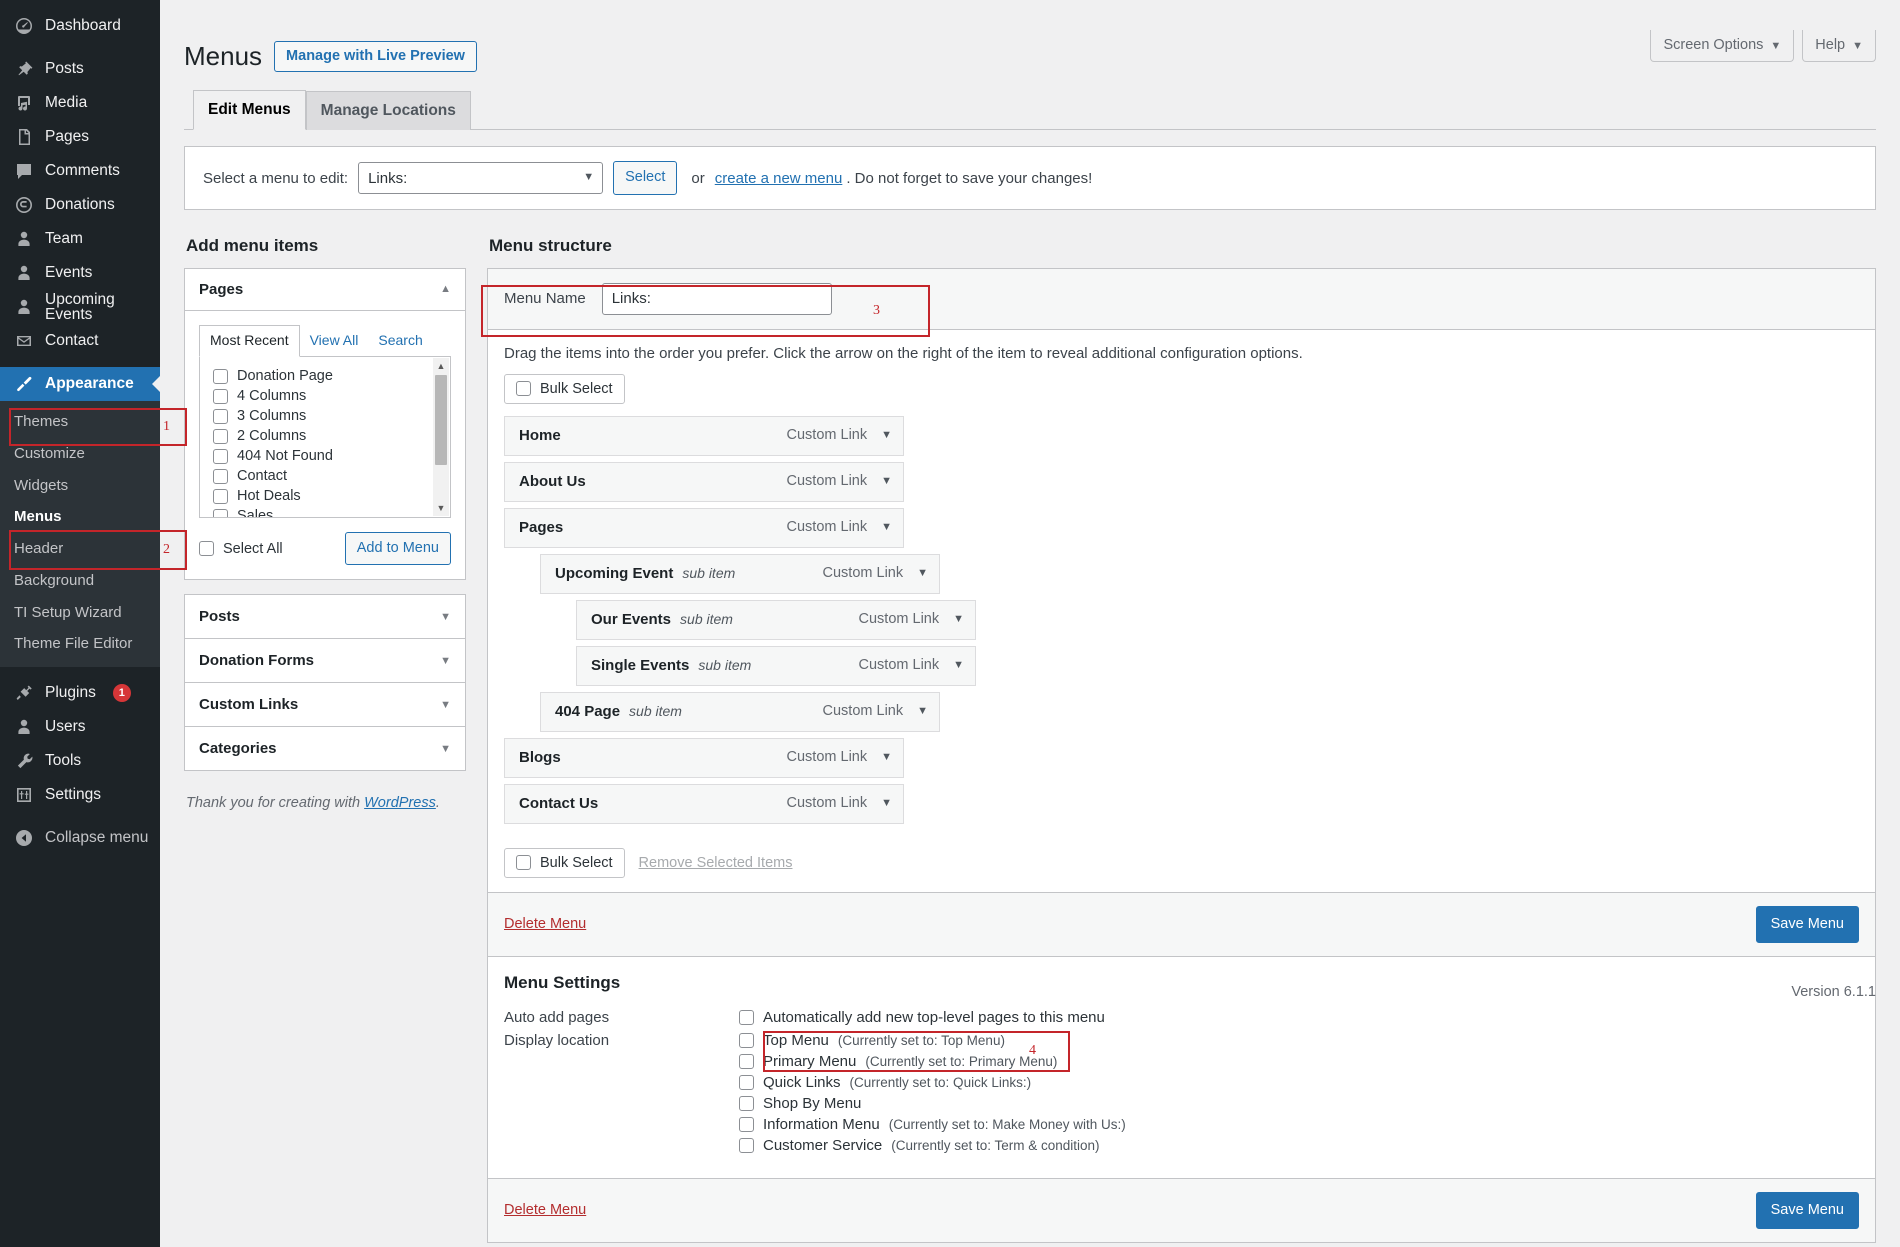  I want to click on list-item: Contact, so click(325, 476).